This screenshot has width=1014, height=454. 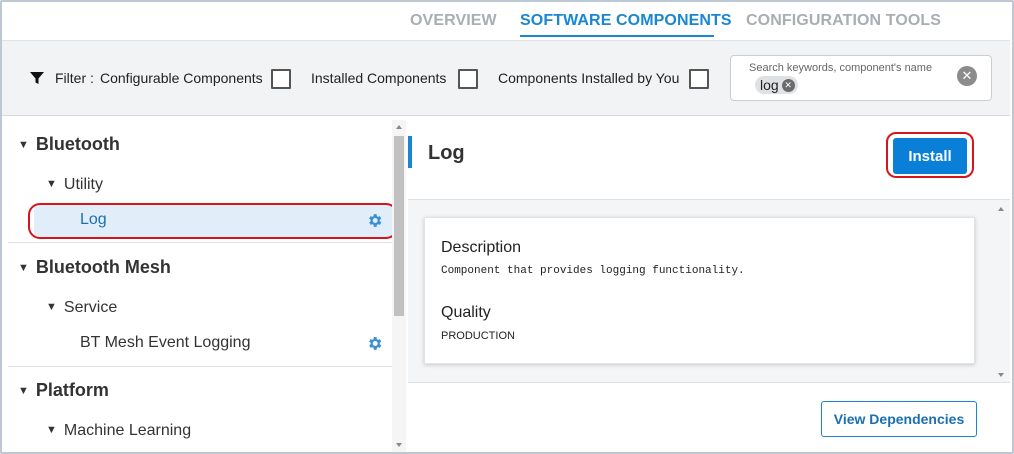 What do you see at coordinates (769, 85) in the screenshot?
I see `search-chip-label: log` at bounding box center [769, 85].